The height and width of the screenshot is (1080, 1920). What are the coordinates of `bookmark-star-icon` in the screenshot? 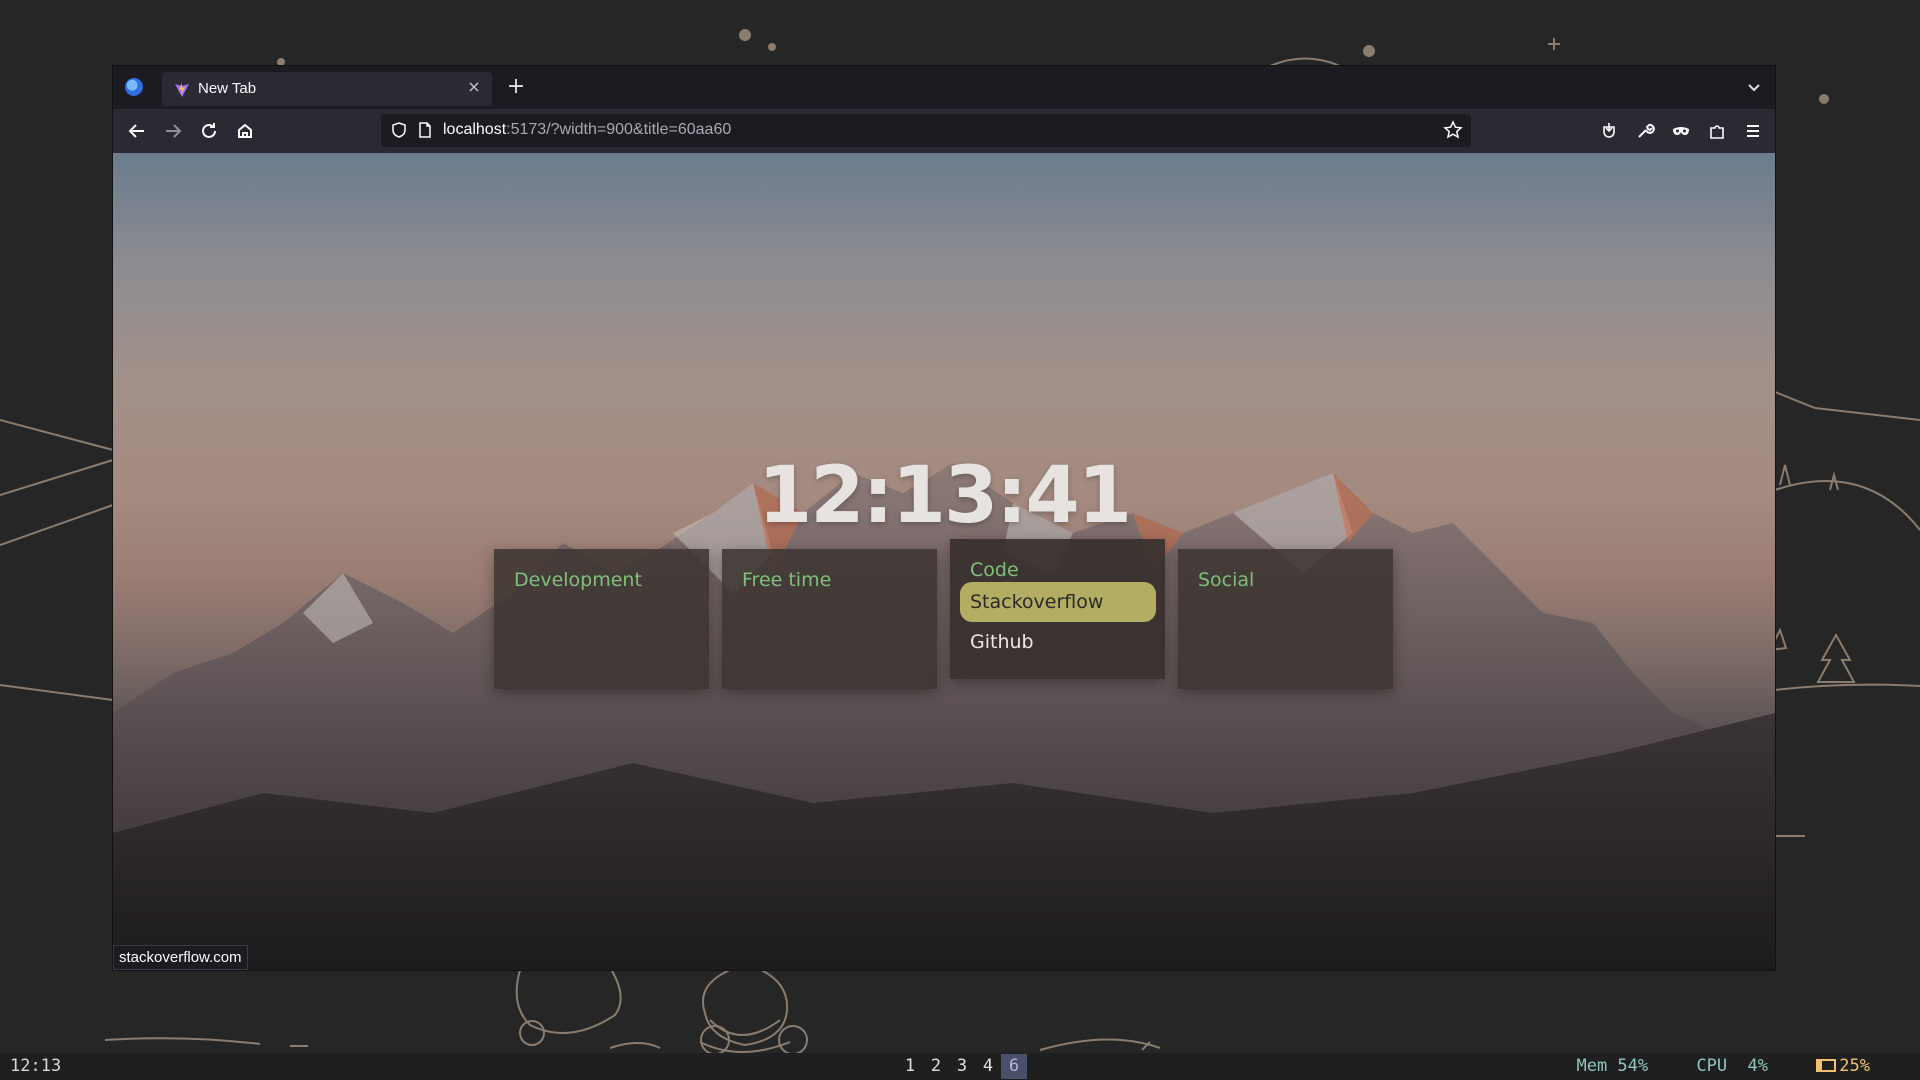 It's located at (1453, 130).